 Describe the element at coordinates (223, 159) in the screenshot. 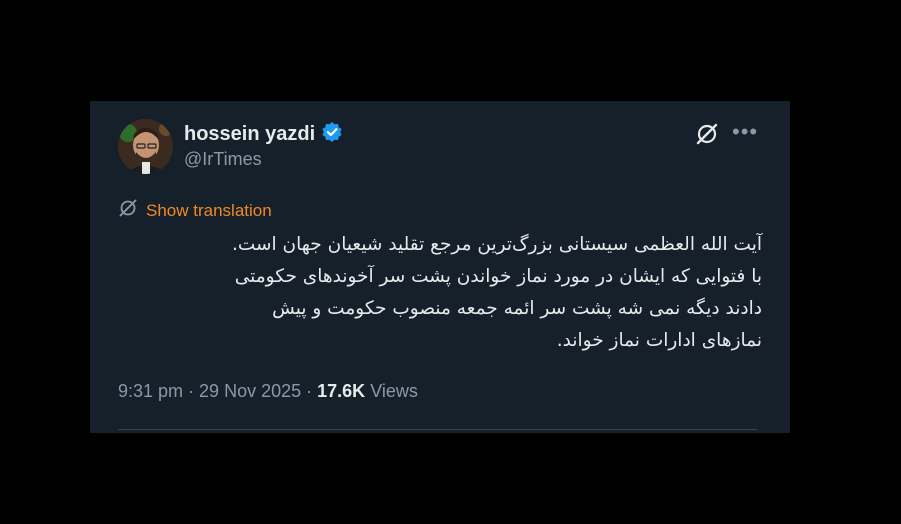

I see `author-handle: @IrTimes` at that location.